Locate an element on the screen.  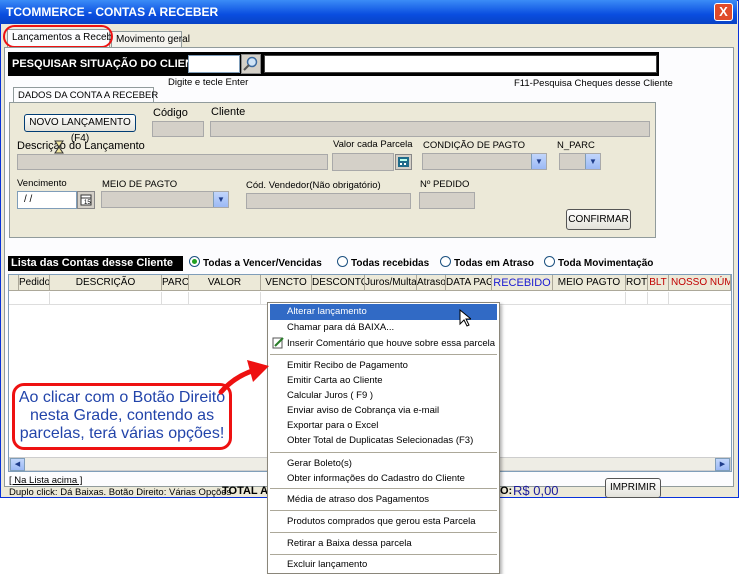
search-hint: Digite e tecle Enter is located at coordinates (208, 82).